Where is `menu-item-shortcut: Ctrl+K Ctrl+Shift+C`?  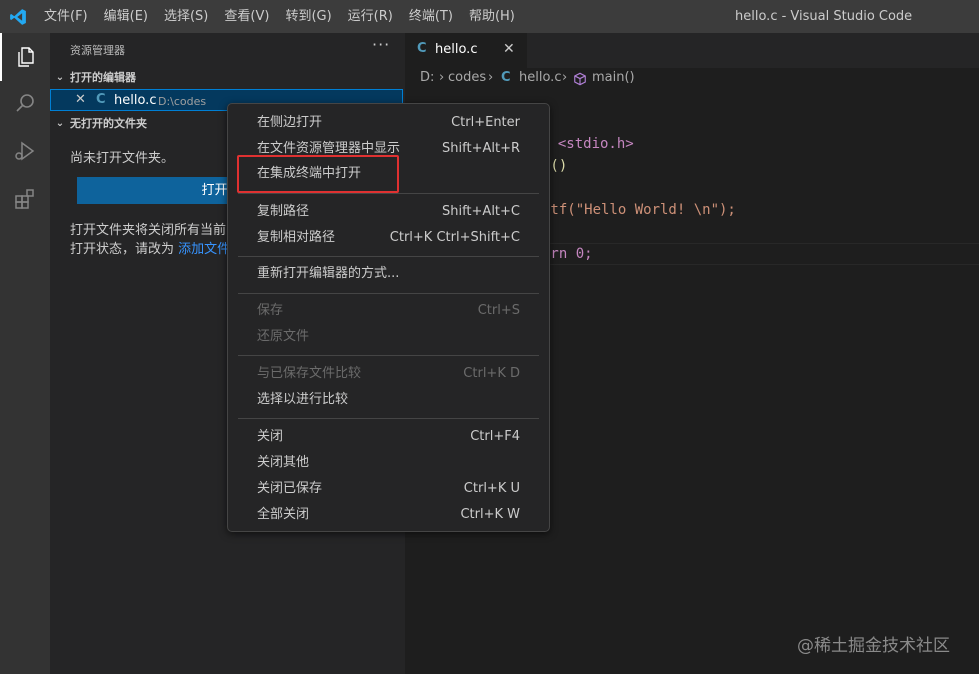 menu-item-shortcut: Ctrl+K Ctrl+Shift+C is located at coordinates (454, 237).